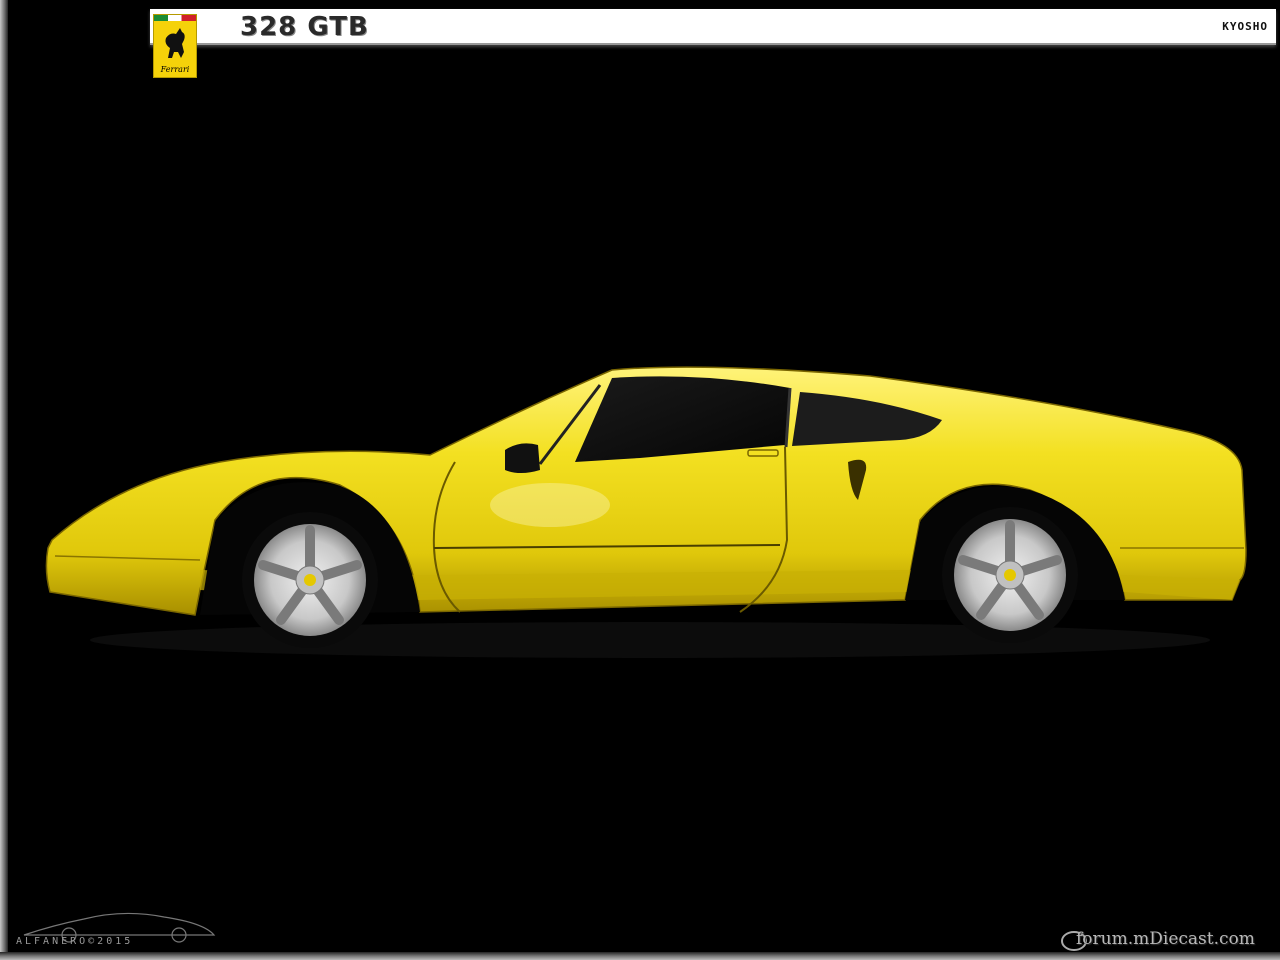 Image resolution: width=1280 pixels, height=960 pixels. I want to click on watermark-text: forum.mDiecast.com, so click(1165, 939).